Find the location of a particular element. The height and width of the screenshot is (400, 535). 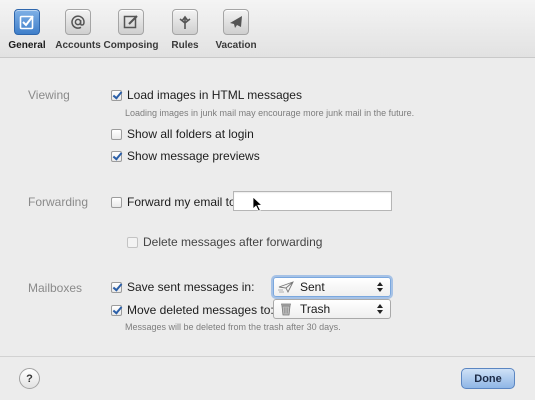

tab-general: General is located at coordinates (27, 29).